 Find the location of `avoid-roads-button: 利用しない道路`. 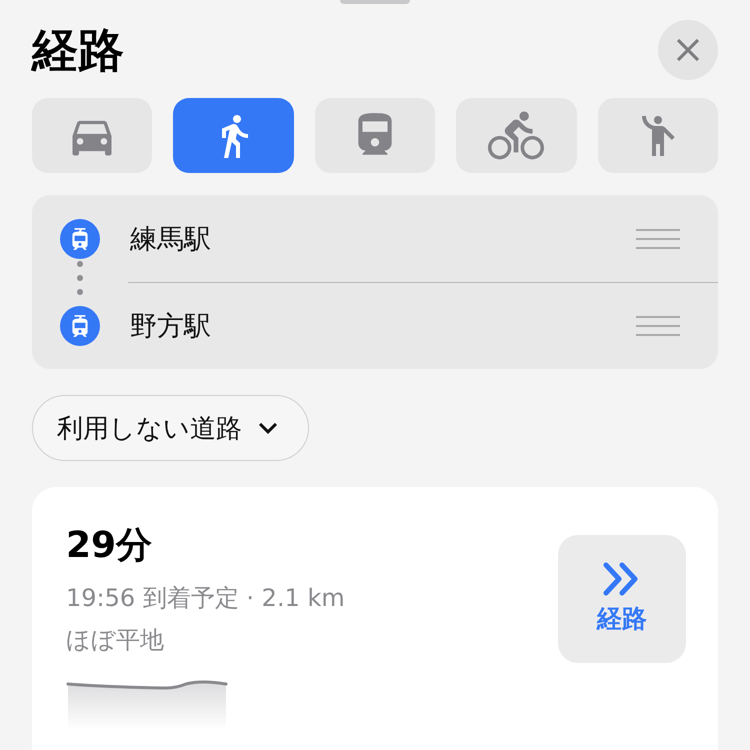

avoid-roads-button: 利用しない道路 is located at coordinates (170, 428).